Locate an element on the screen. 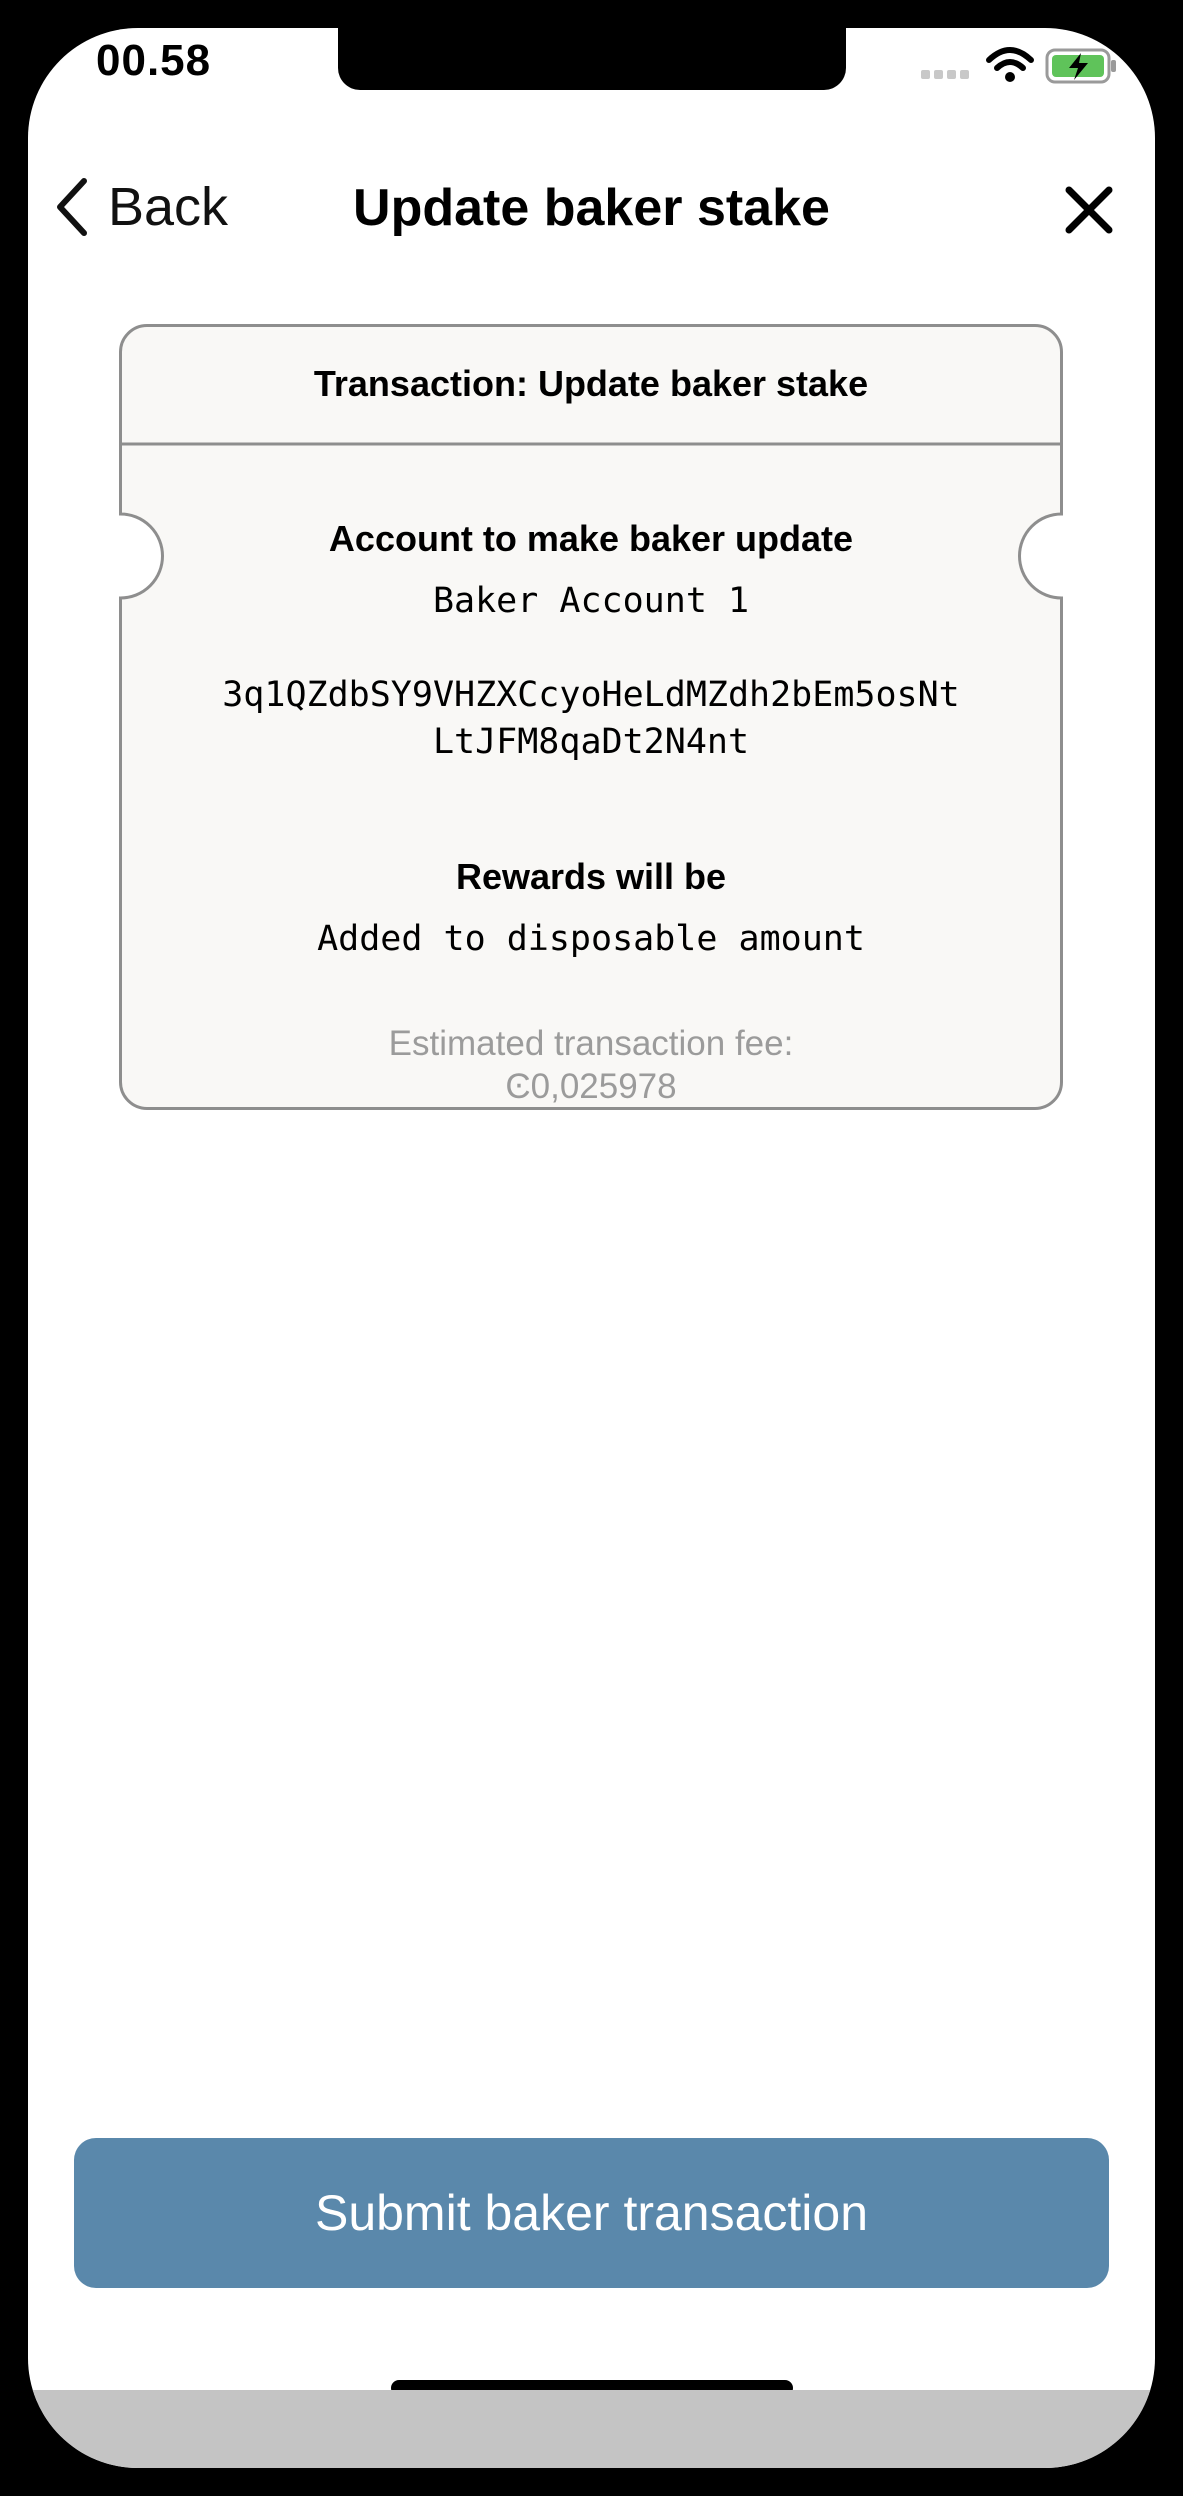  submit-baker-transaction-button: Submit baker transaction is located at coordinates (591, 2213).